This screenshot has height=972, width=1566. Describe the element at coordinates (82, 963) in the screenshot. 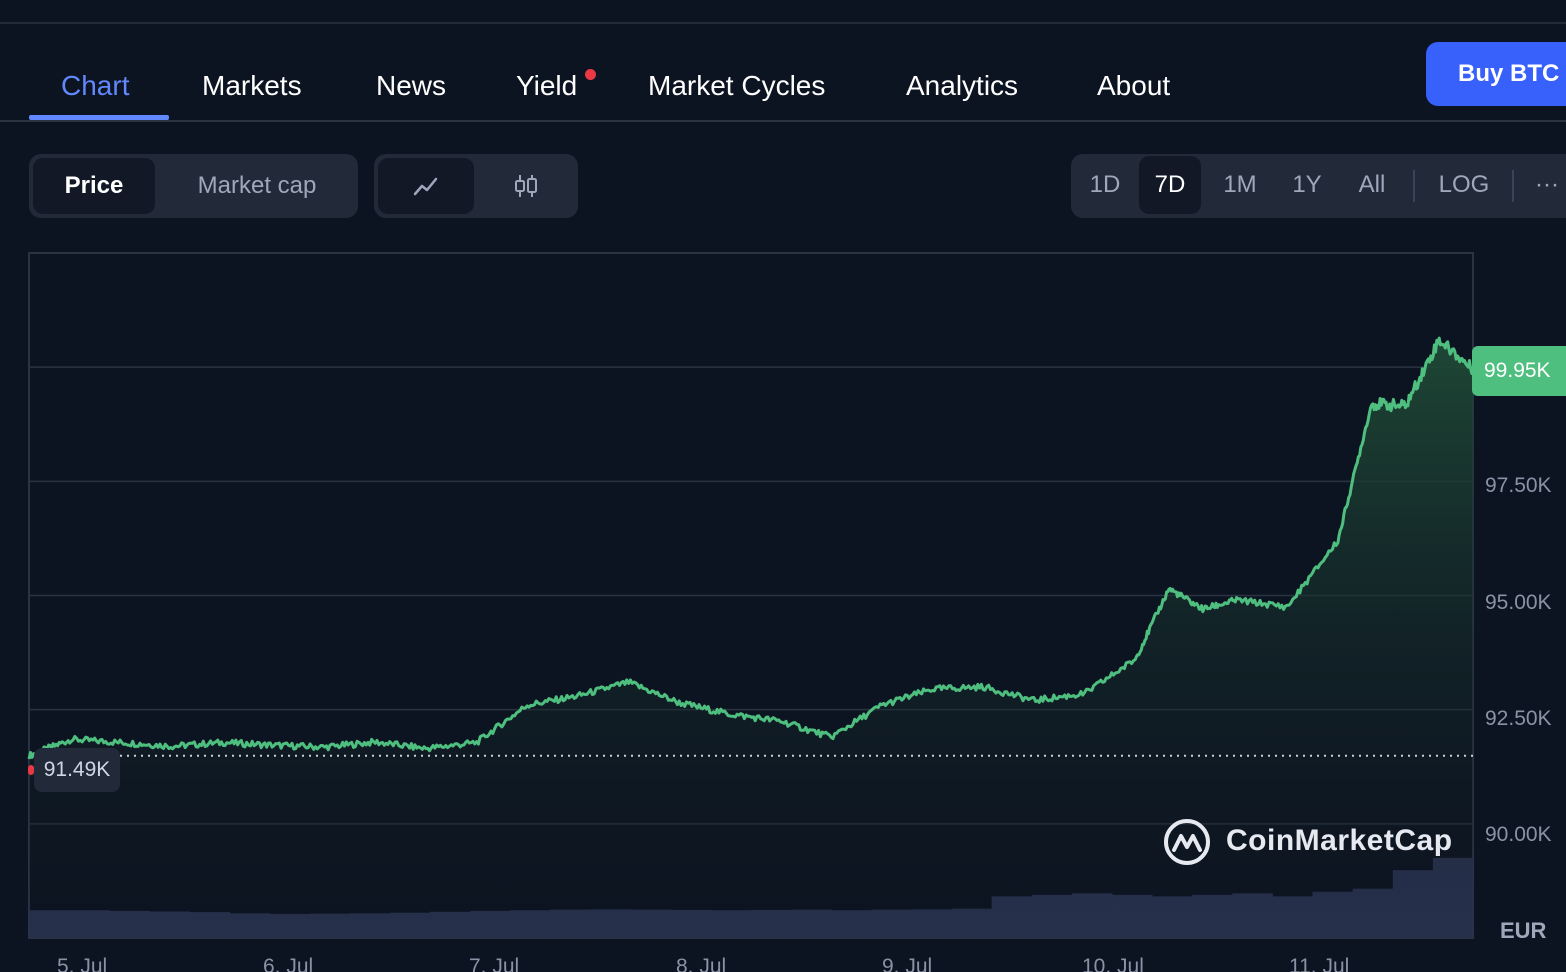

I see `x-tick-label: 5. Jul` at that location.